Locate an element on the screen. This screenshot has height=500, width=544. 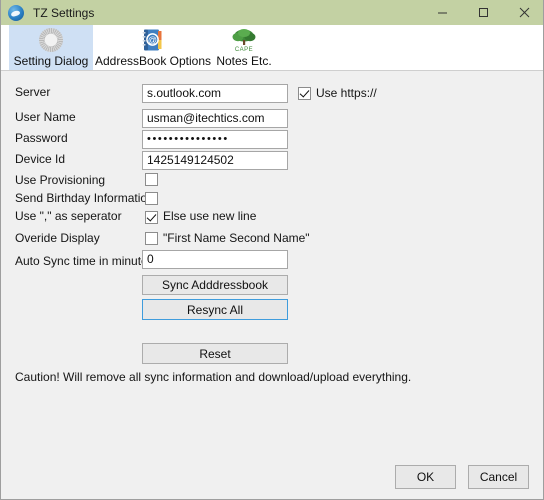
else-use-new-line-label: Else use new line is located at coordinates (210, 216).